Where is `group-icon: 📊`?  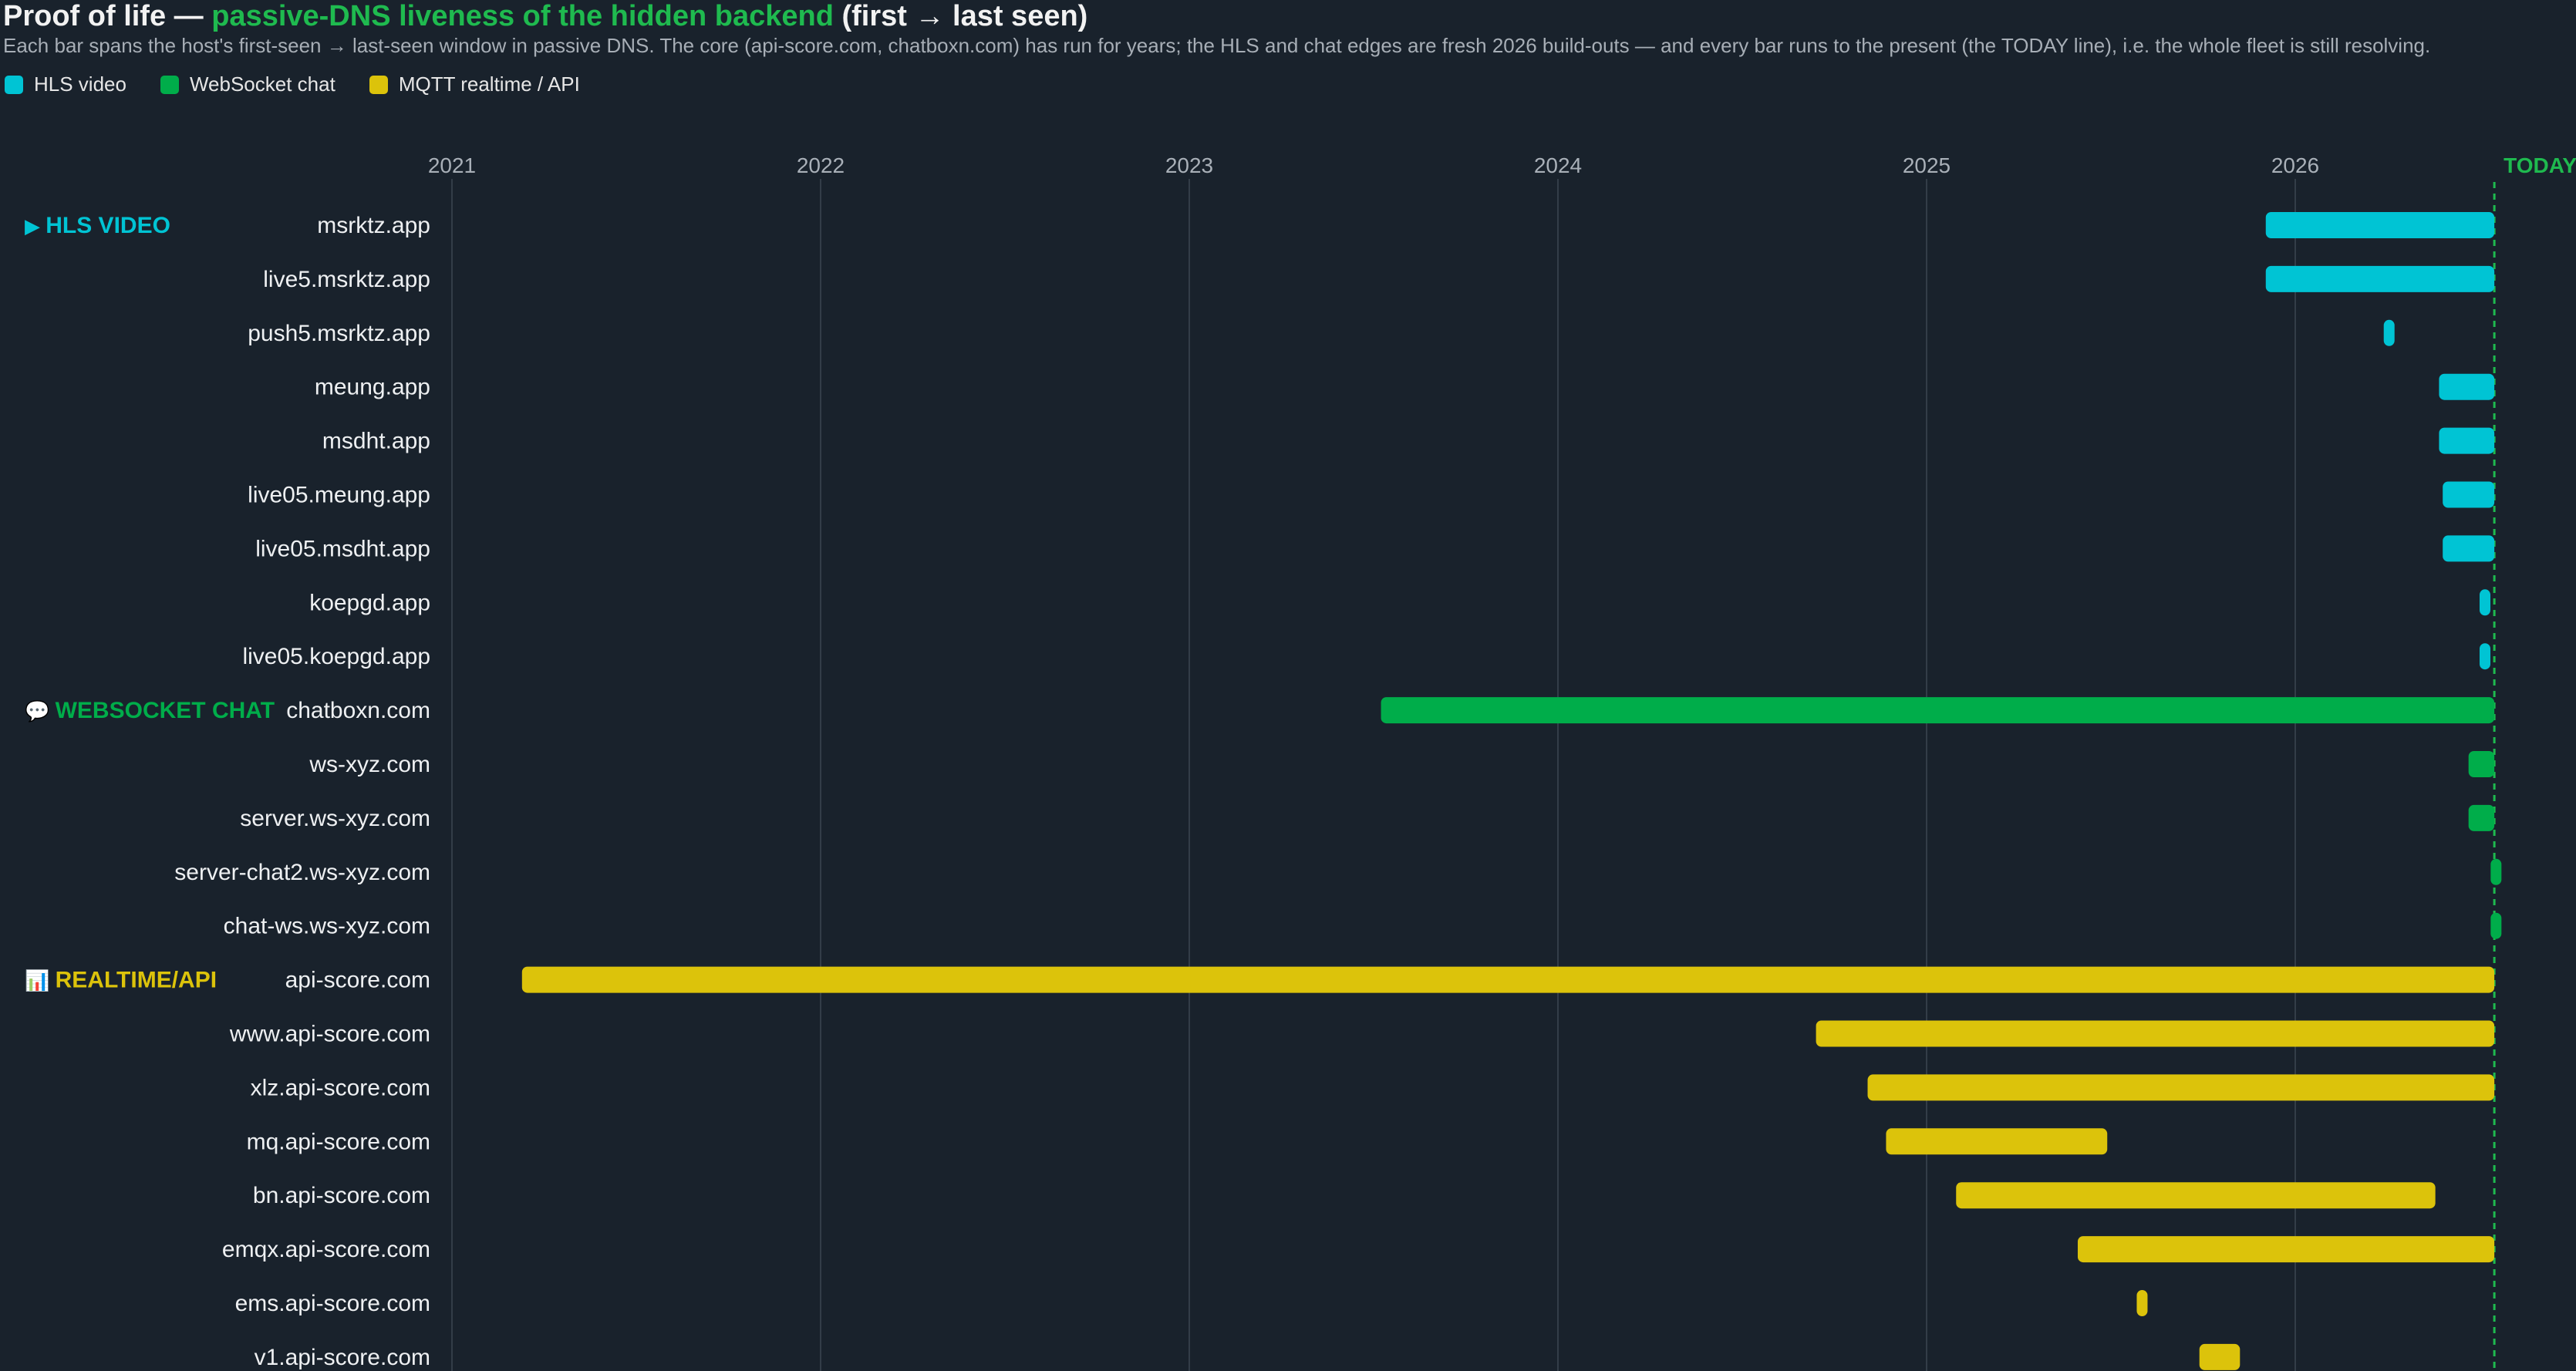 group-icon: 📊 is located at coordinates (40, 981).